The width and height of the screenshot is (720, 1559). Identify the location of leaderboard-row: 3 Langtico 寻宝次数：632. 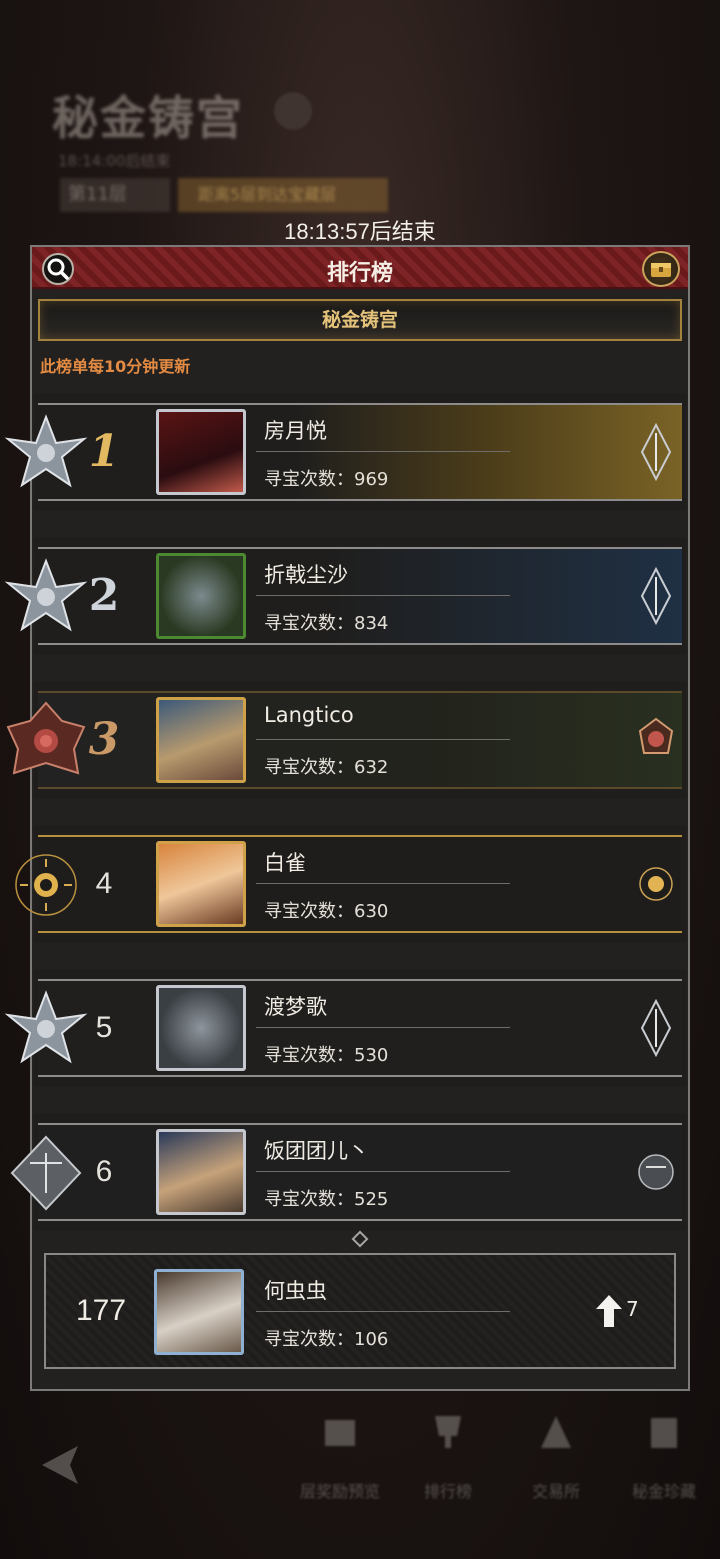
(346, 740).